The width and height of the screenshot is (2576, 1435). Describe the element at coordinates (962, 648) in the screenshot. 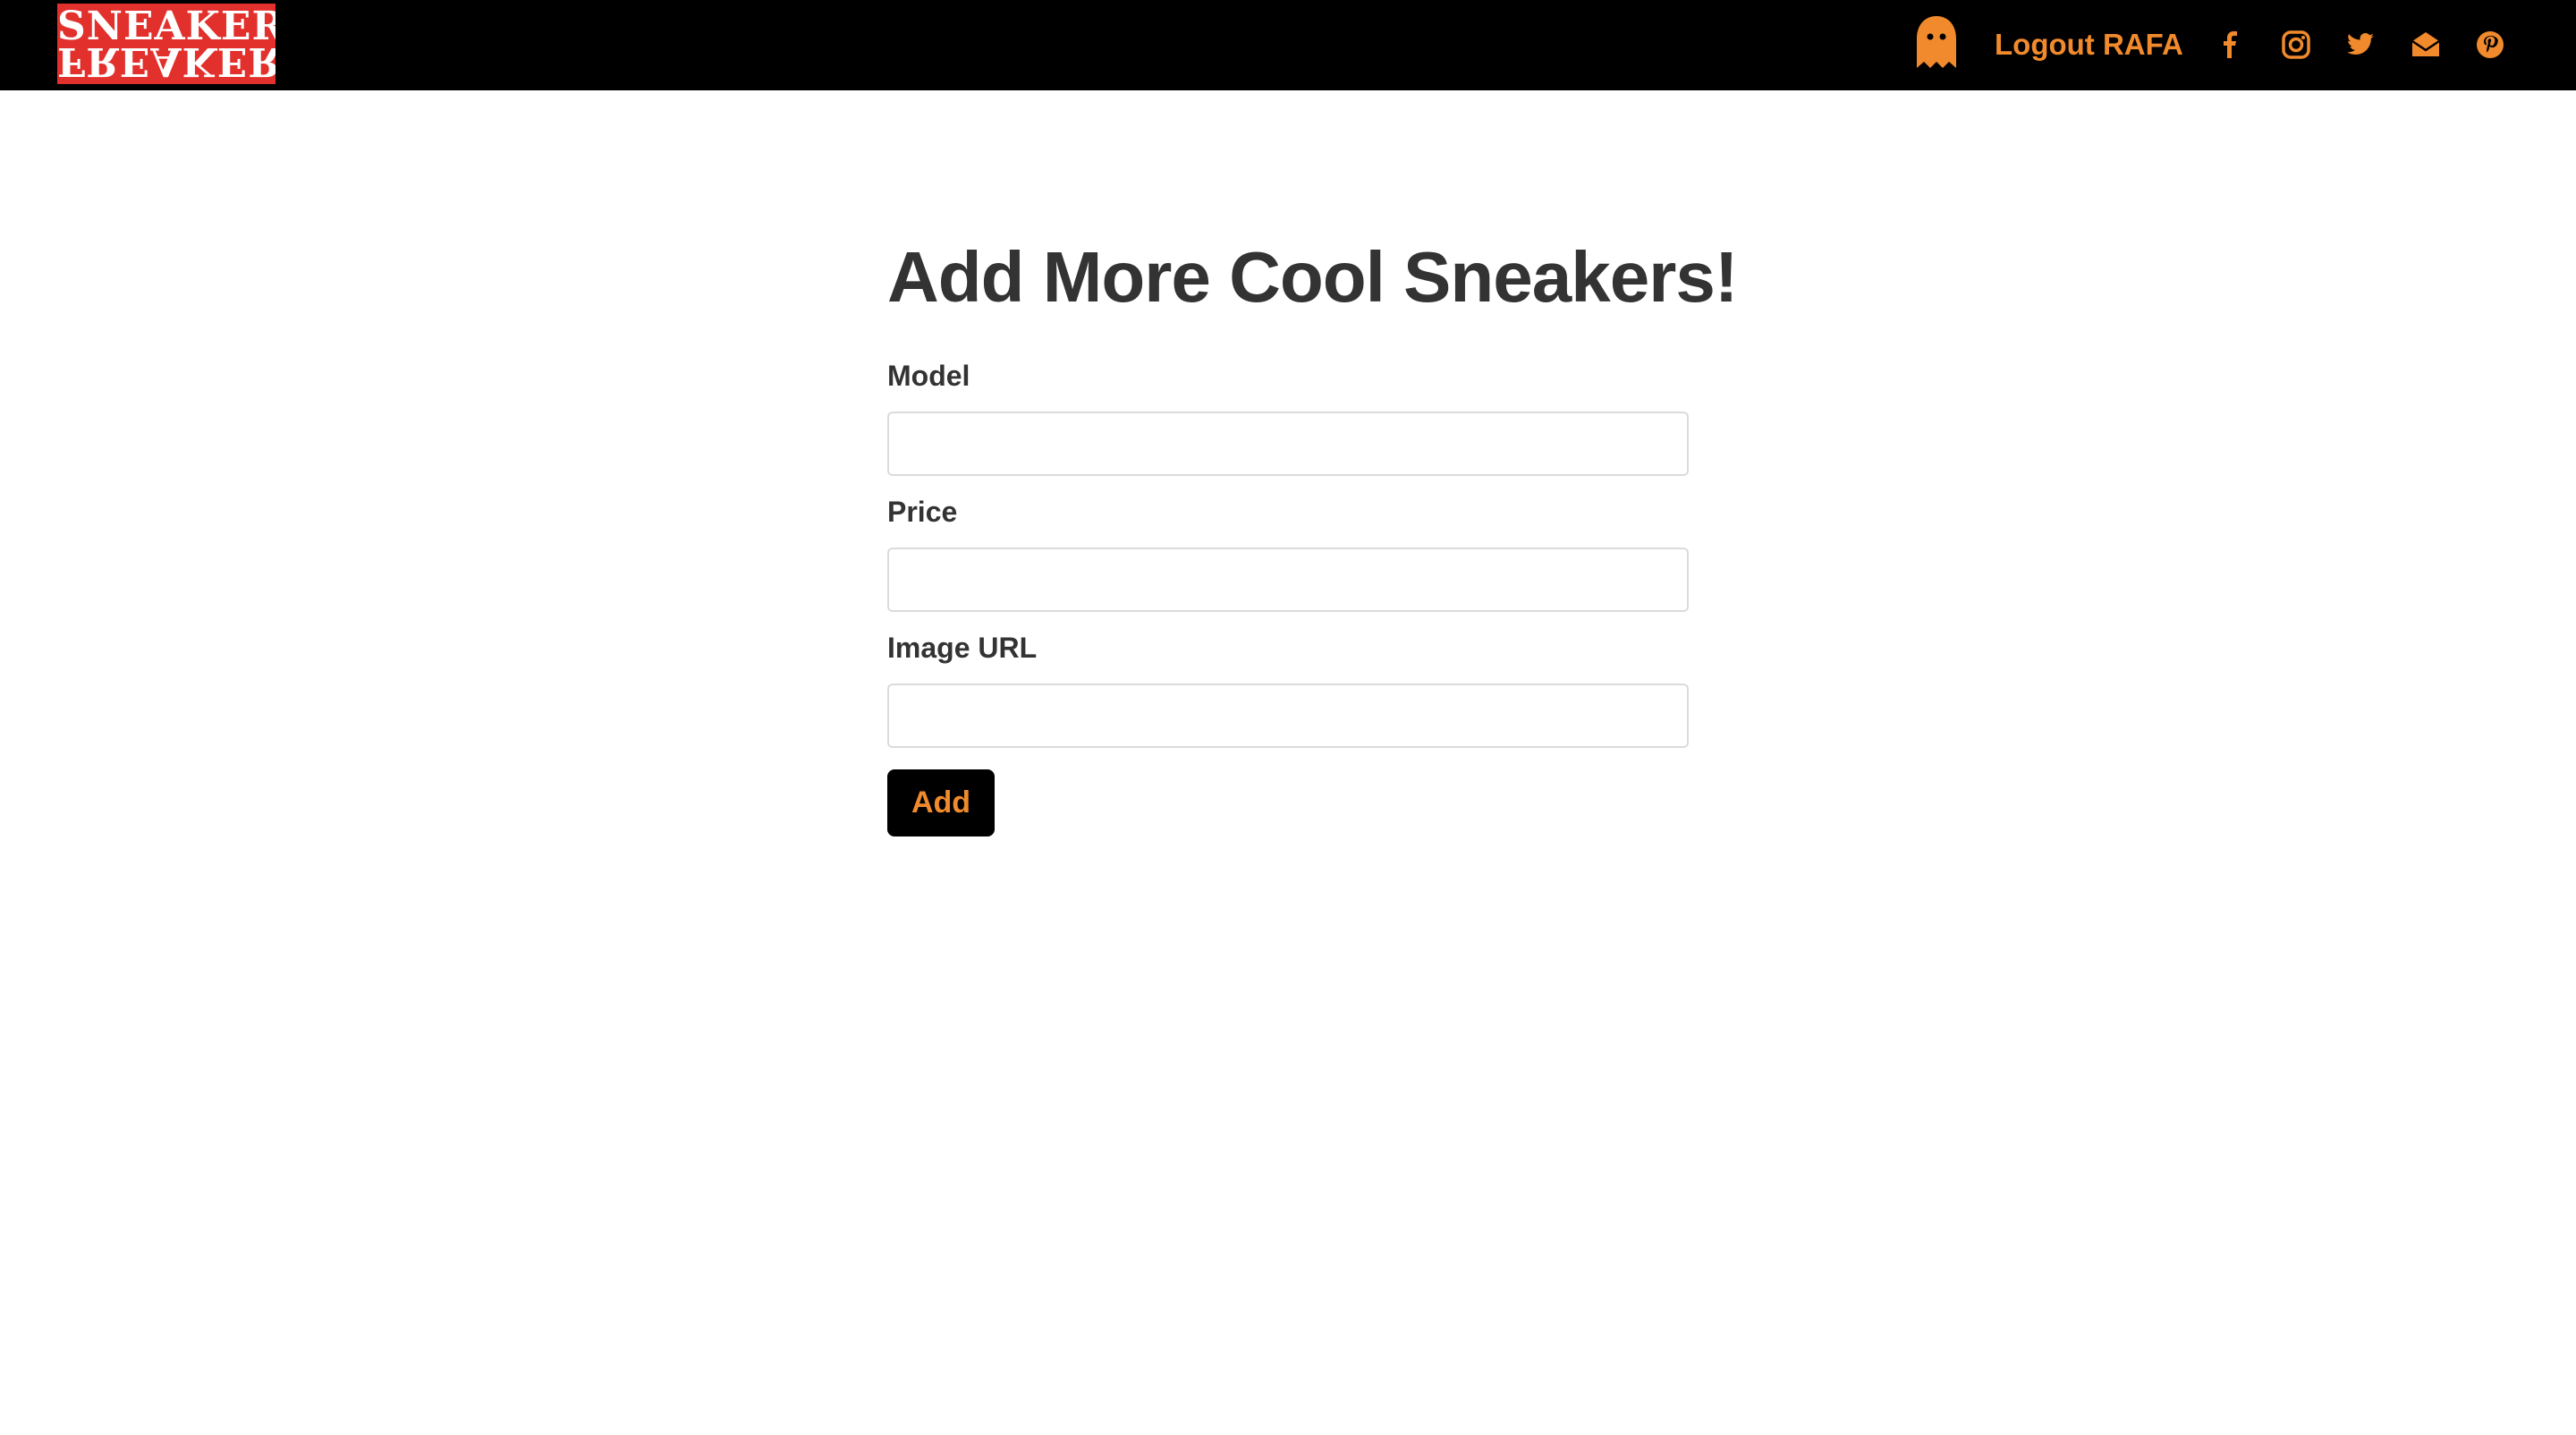

I see `image-url-label: Image URL` at that location.